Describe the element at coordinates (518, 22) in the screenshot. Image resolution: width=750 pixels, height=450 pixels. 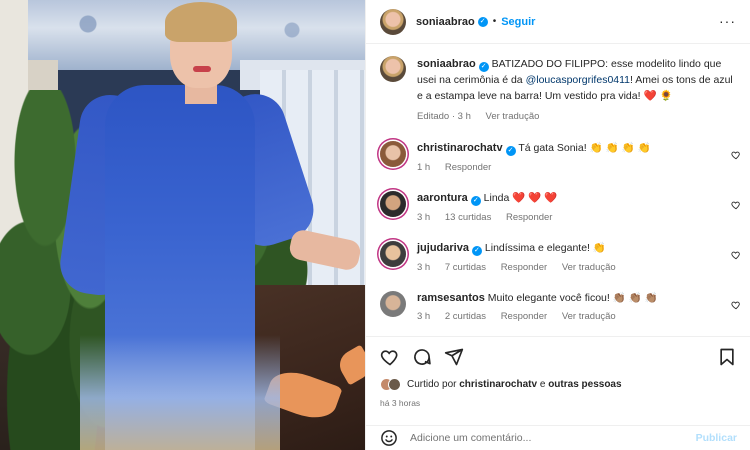
I see `follow-button: Seguir` at that location.